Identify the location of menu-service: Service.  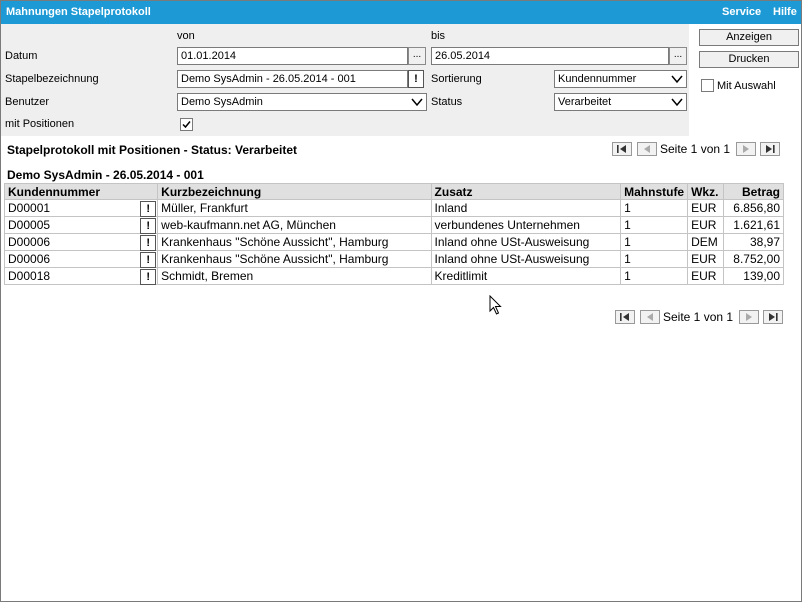
(741, 12).